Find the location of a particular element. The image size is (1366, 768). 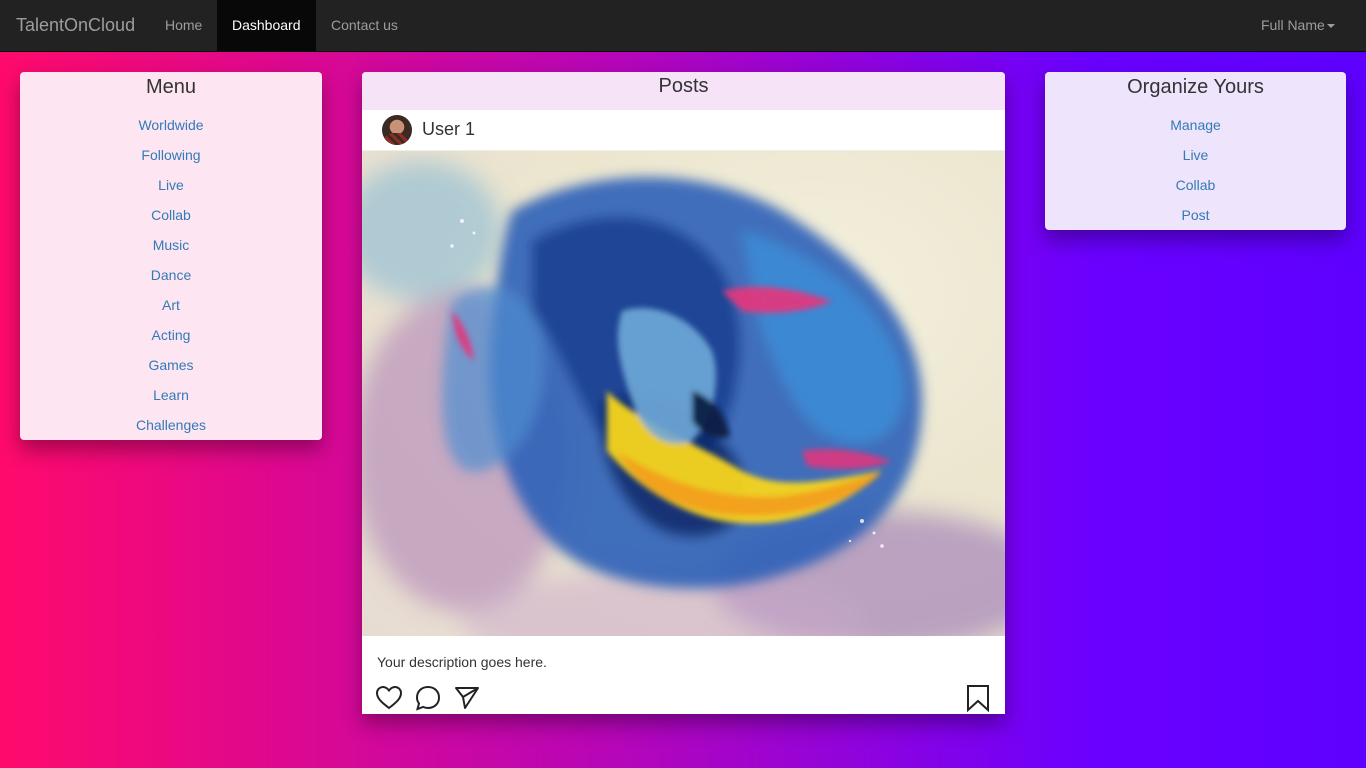

organize-item-live: Live is located at coordinates (1195, 155).